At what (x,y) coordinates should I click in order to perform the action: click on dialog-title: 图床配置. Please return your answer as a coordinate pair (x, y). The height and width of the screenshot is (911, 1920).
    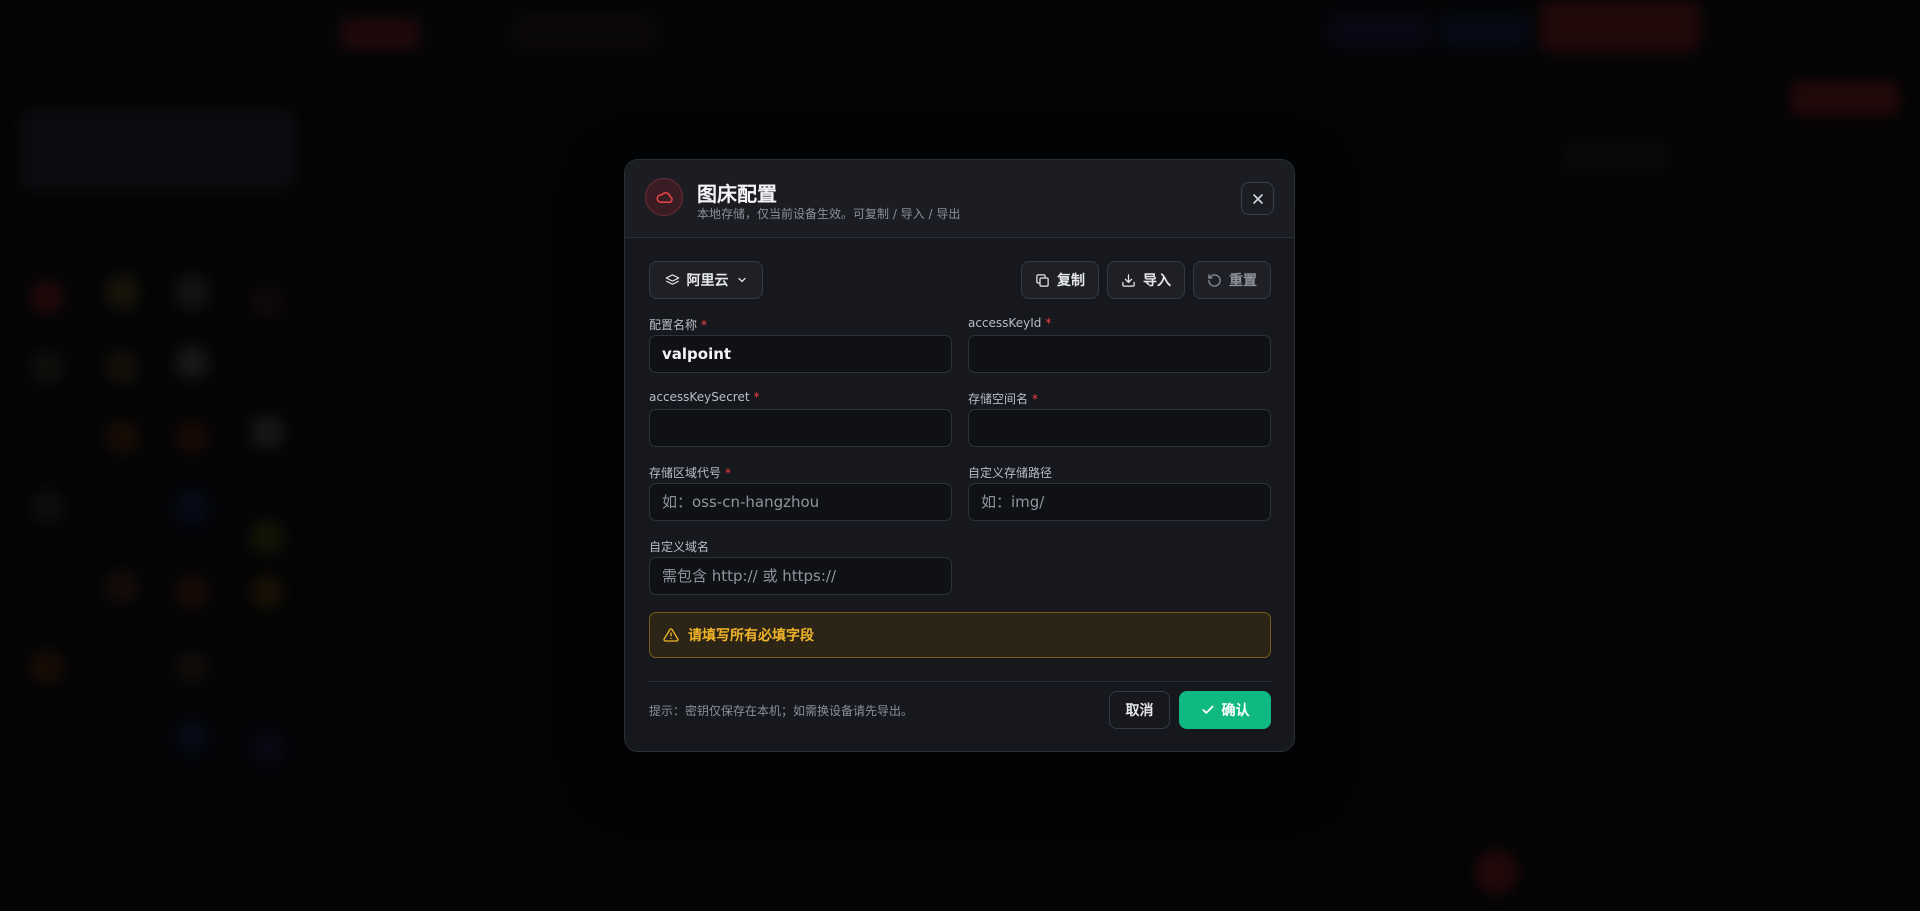
    Looking at the image, I should click on (737, 194).